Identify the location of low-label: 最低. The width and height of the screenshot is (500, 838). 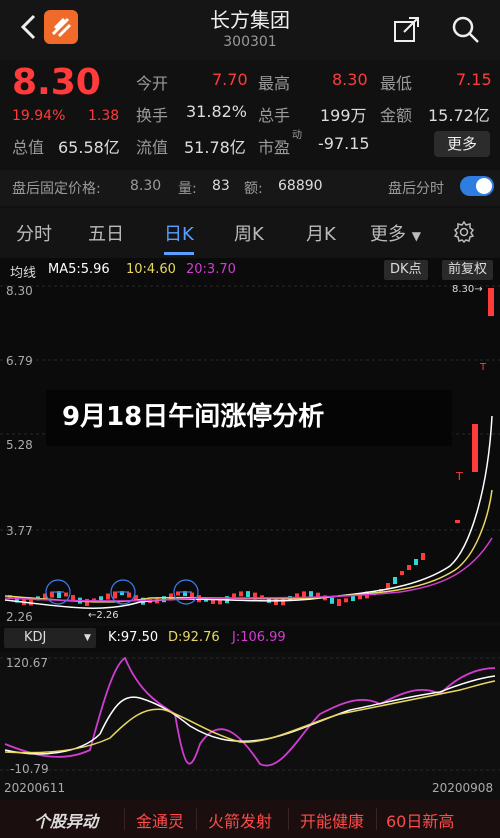
(396, 83).